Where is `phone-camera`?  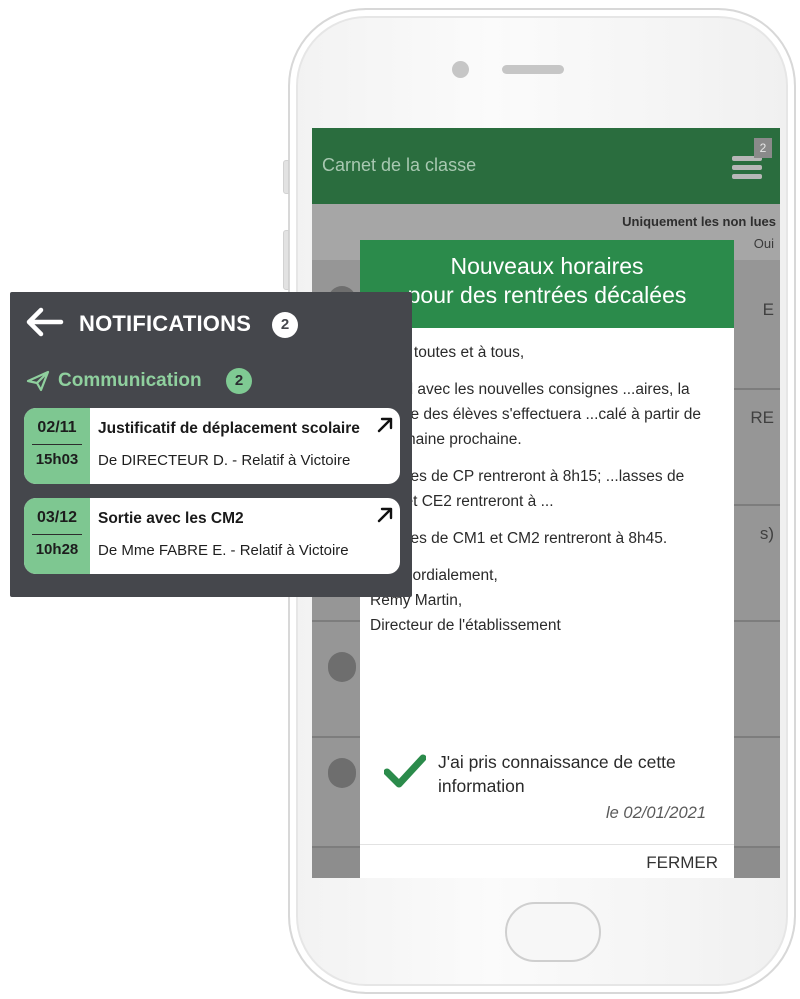
phone-camera is located at coordinates (460, 69).